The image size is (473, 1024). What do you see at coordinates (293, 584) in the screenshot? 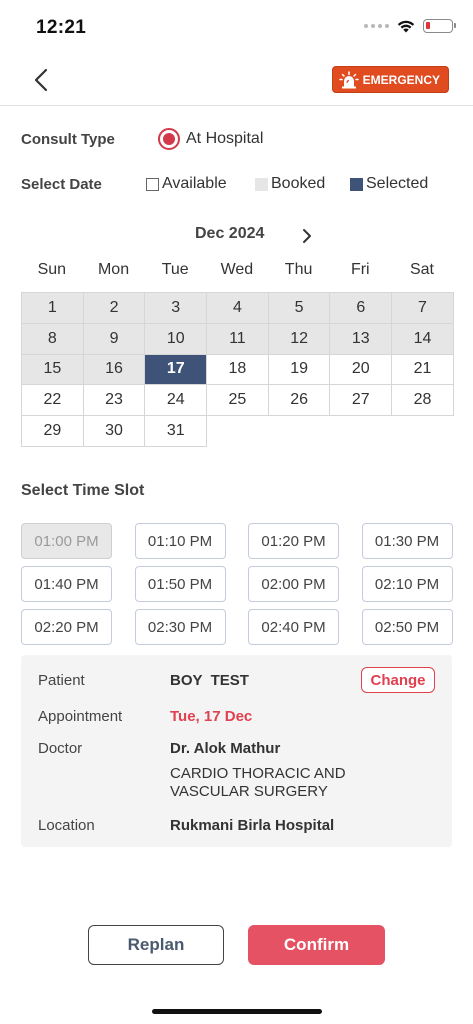
I see `time-slot-button: 02:00 PM` at bounding box center [293, 584].